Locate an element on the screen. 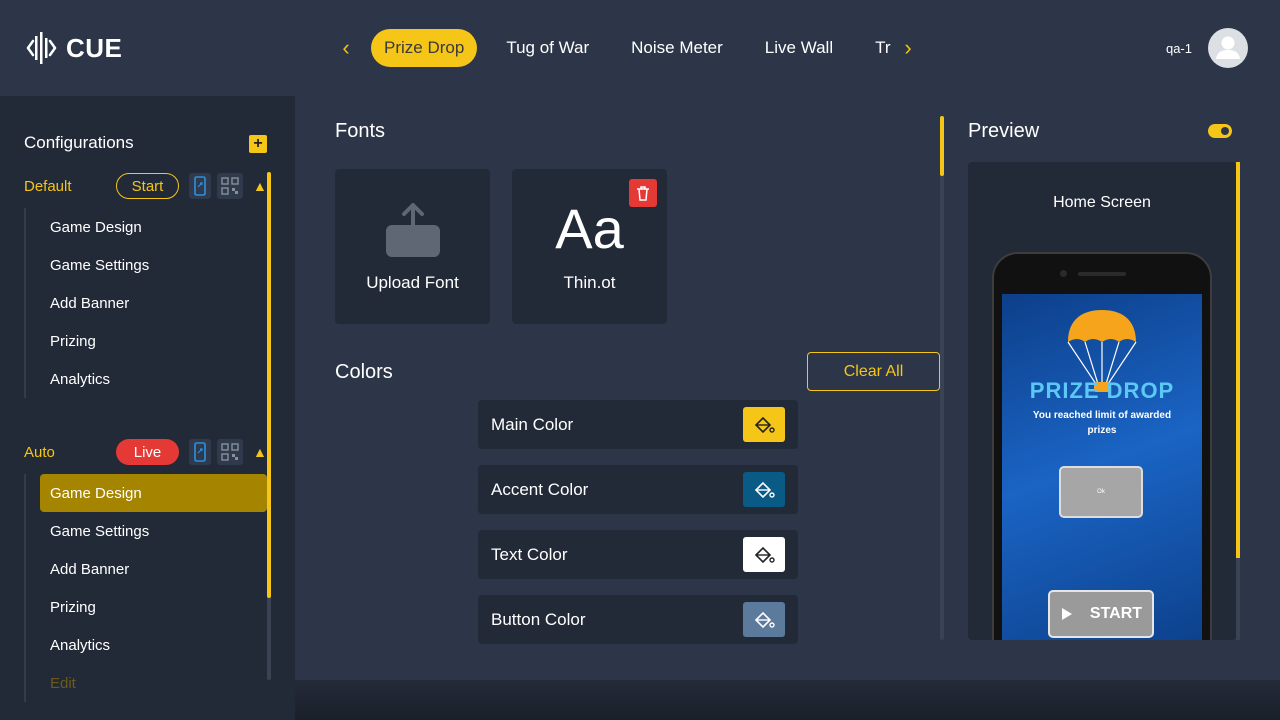 The width and height of the screenshot is (1280, 720). fonts-title: Fonts is located at coordinates (360, 131).